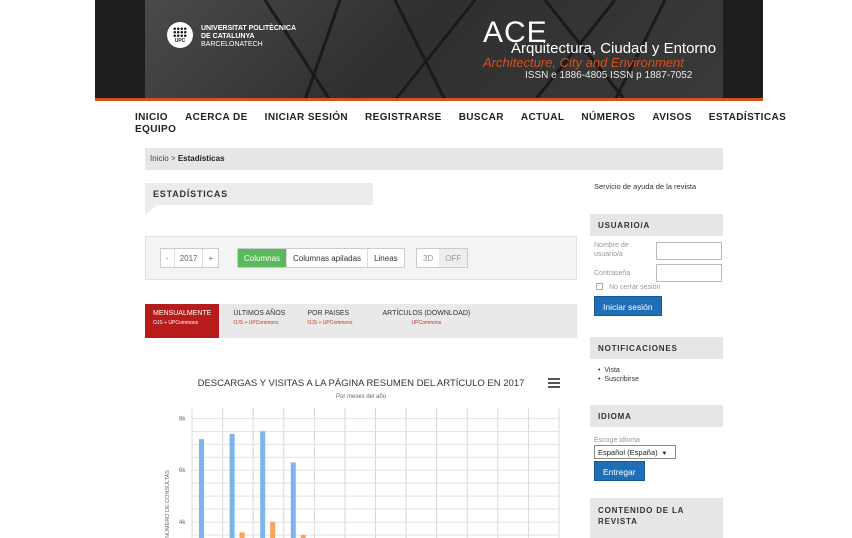 The width and height of the screenshot is (852, 538). What do you see at coordinates (609, 75) in the screenshot?
I see `issn-text: ISSN e 1886-4805 ISSN p 1887-7052` at bounding box center [609, 75].